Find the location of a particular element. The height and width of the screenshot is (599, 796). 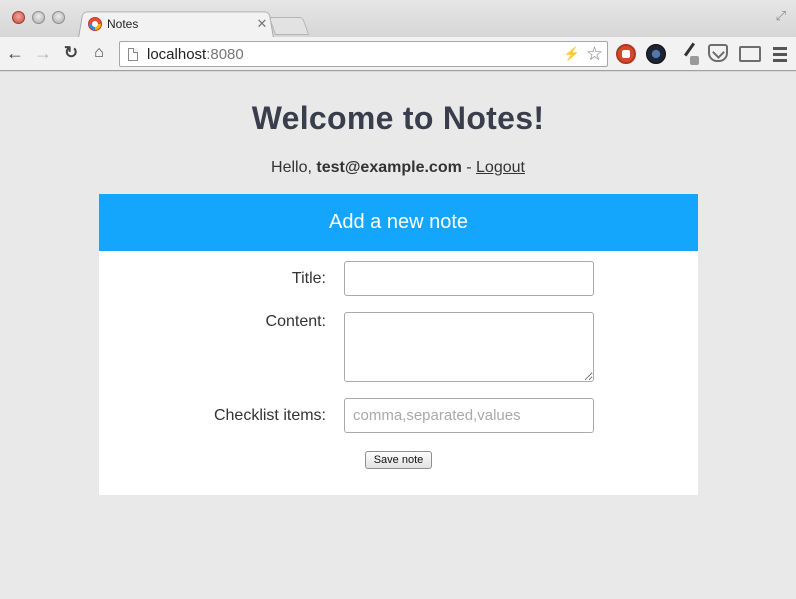

content-label: Content: is located at coordinates (295, 321).